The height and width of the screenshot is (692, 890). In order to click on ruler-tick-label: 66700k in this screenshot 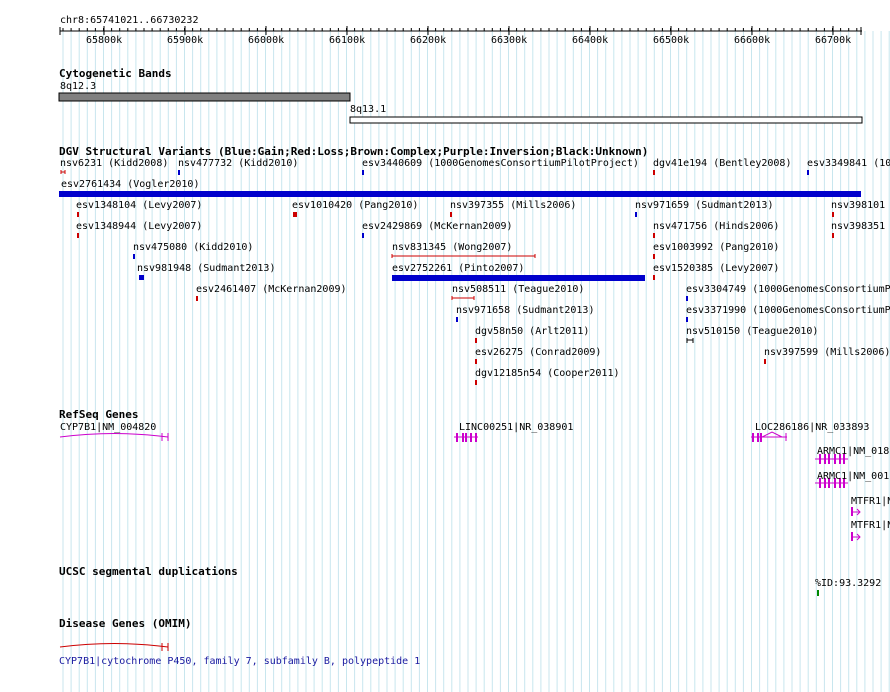, I will do `click(833, 40)`.